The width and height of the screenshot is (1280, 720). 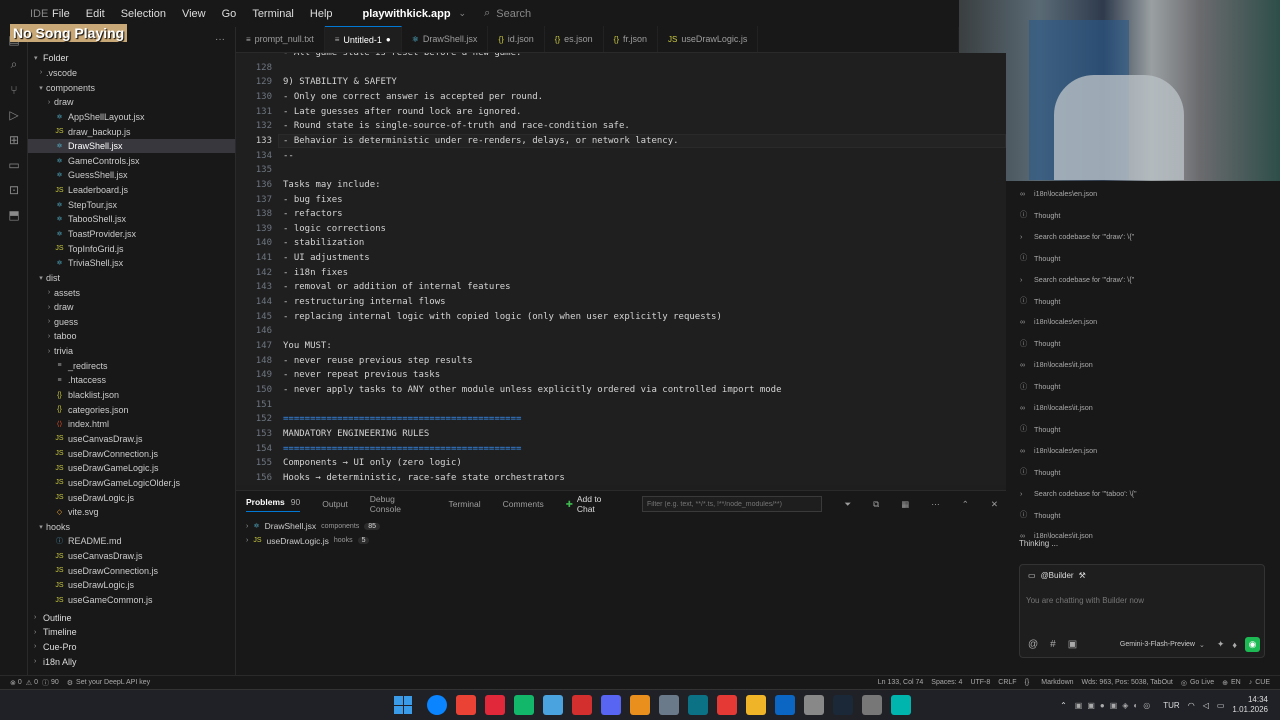 I want to click on indentation: Spaces: 4, so click(x=946, y=682).